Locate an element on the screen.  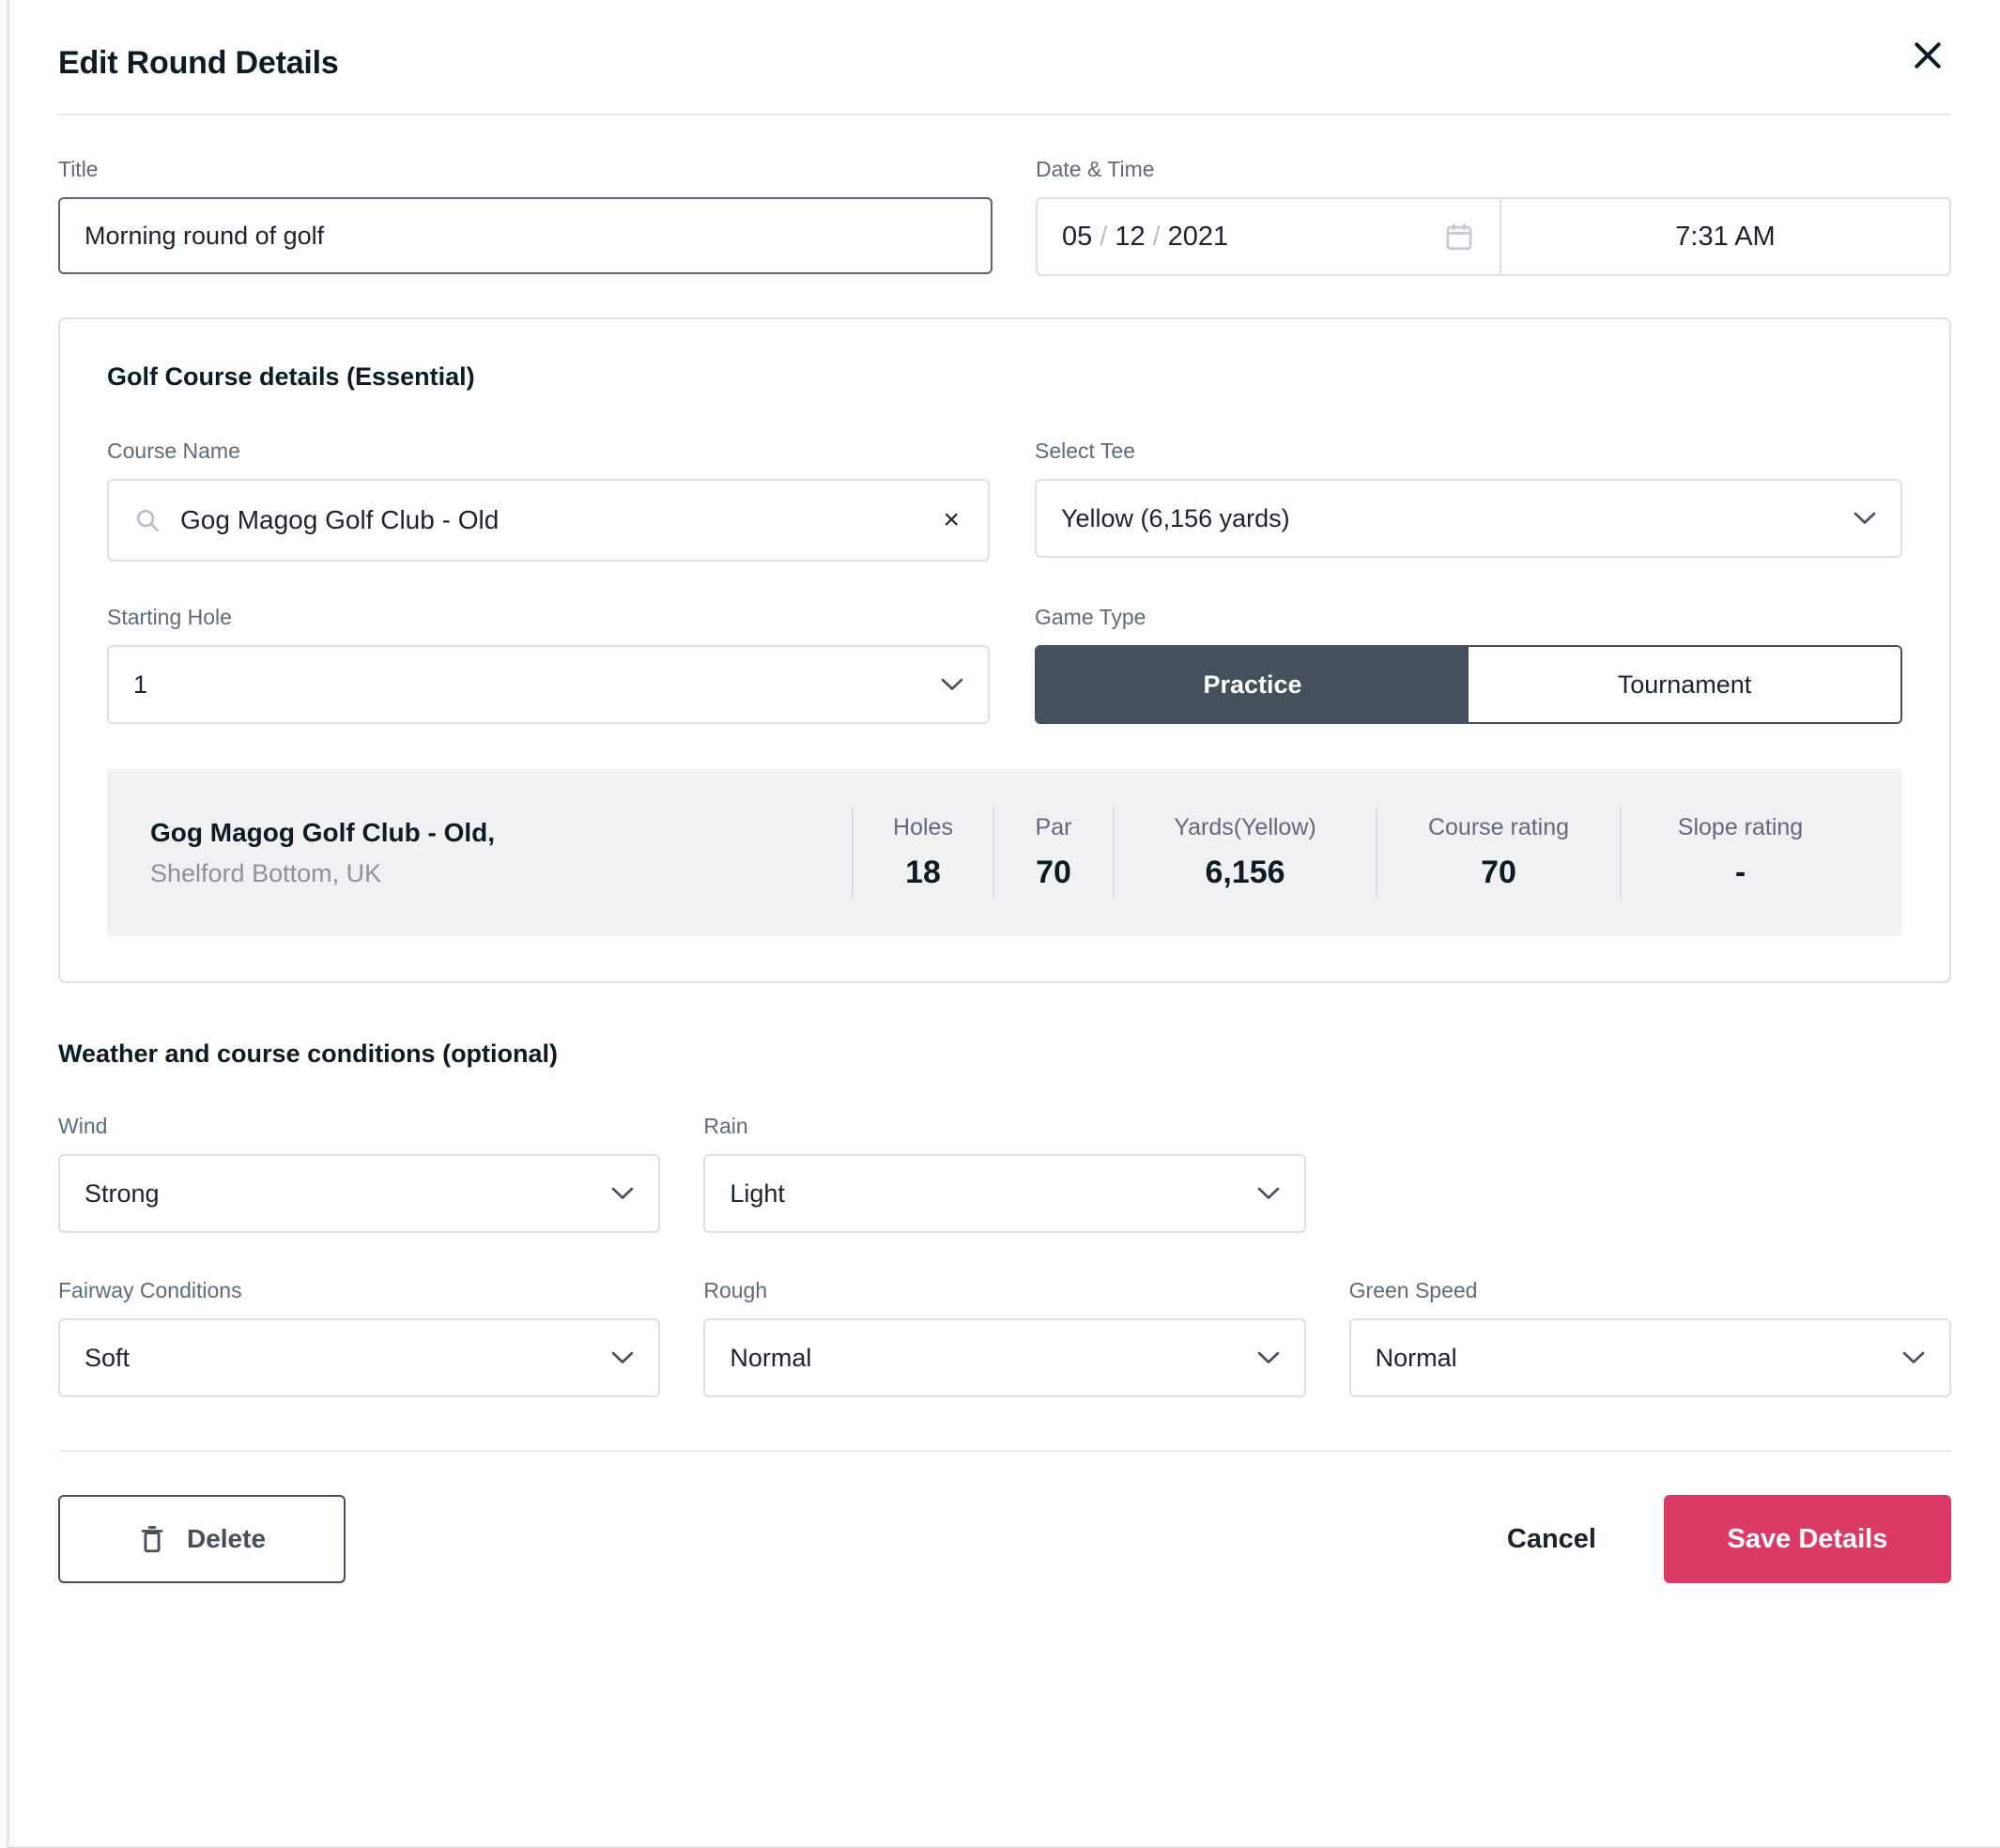
green-speed-dropdown: Normal is located at coordinates (1649, 1357).